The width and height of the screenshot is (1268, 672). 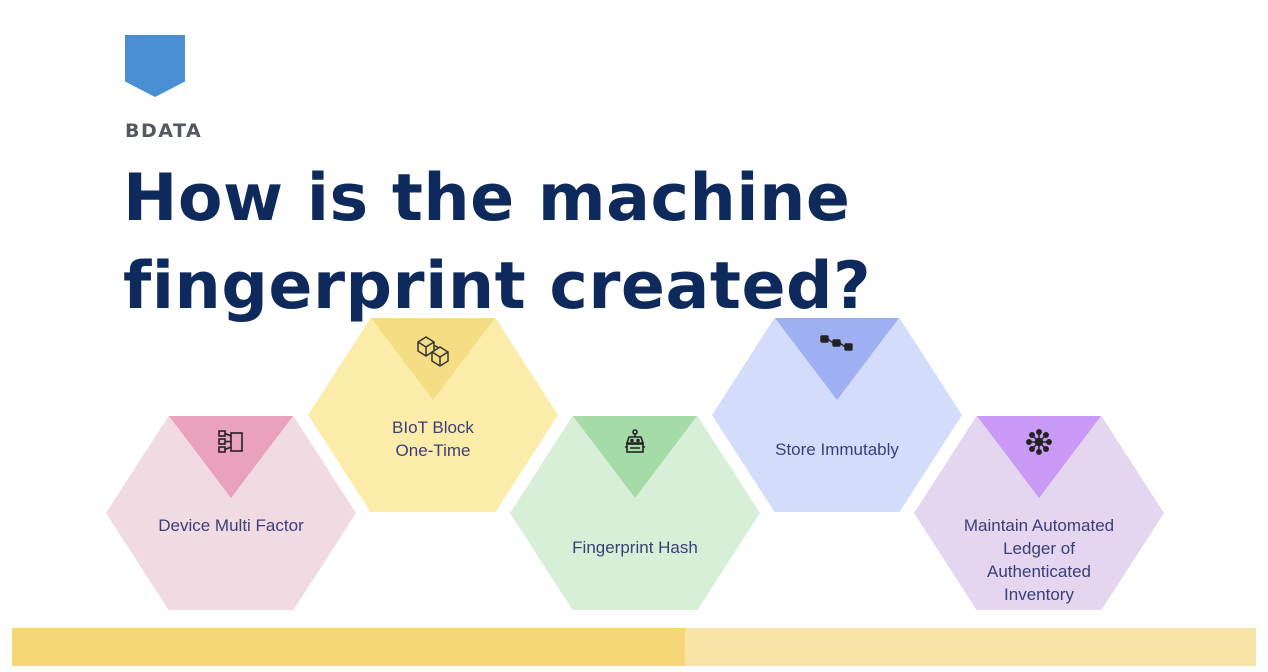 What do you see at coordinates (837, 415) in the screenshot?
I see `step-hex-store-immutably: Store Immutably` at bounding box center [837, 415].